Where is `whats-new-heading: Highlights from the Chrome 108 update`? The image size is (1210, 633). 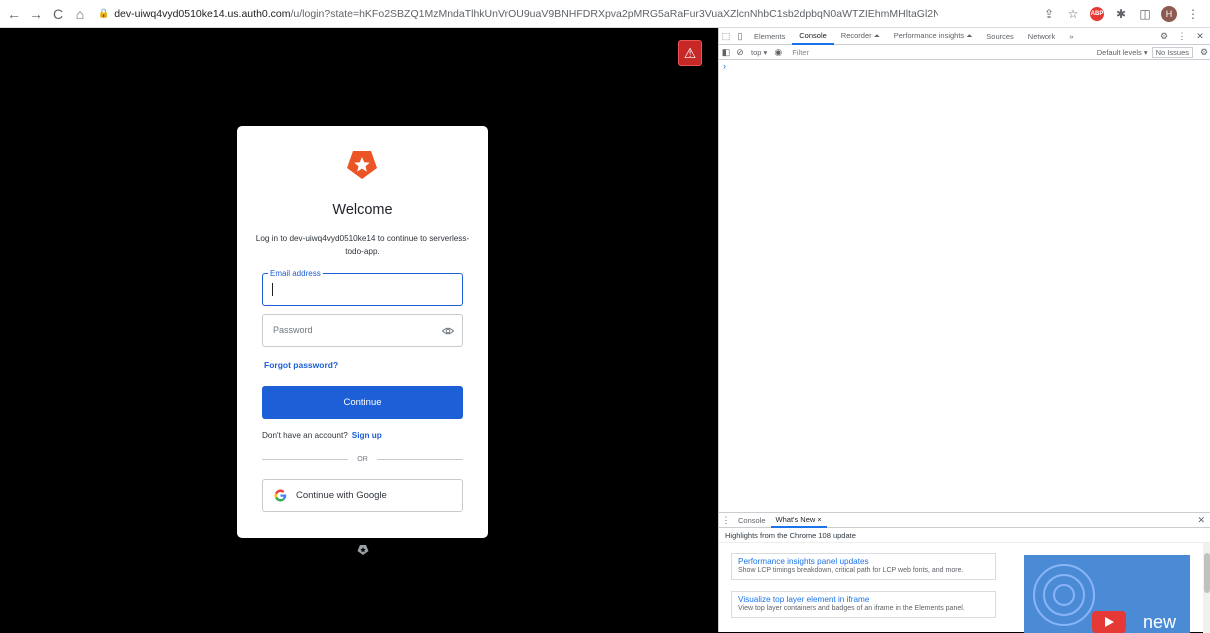
whats-new-heading: Highlights from the Chrome 108 update is located at coordinates (964, 535).